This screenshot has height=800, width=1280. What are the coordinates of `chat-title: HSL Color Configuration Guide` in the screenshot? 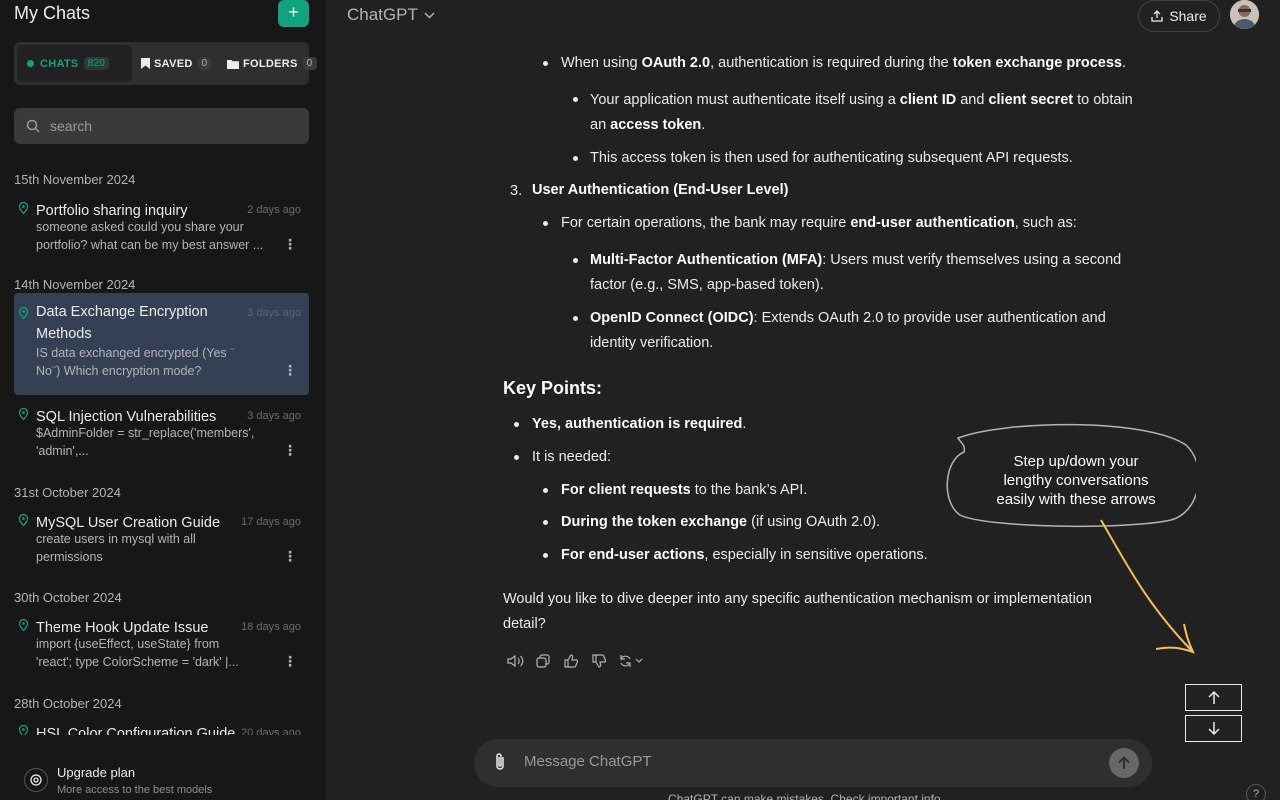 It's located at (136, 730).